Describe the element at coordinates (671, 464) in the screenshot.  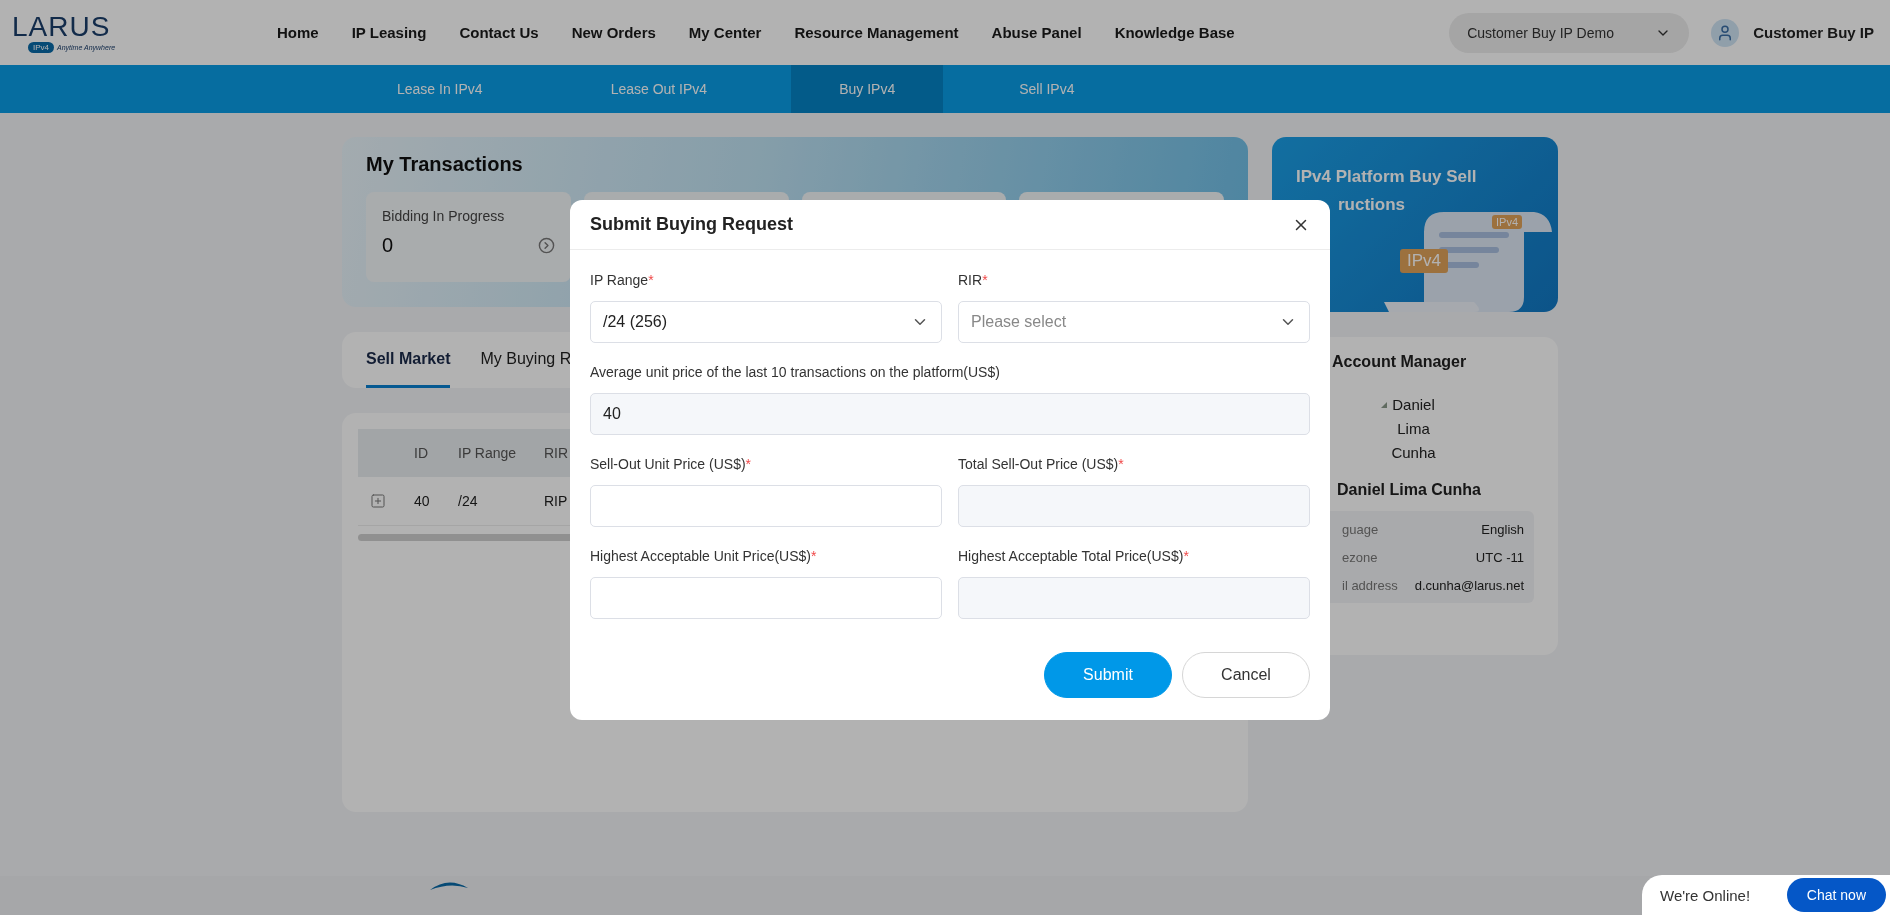
I see `field-label: Sell-Out Unit Price (US$)*` at that location.